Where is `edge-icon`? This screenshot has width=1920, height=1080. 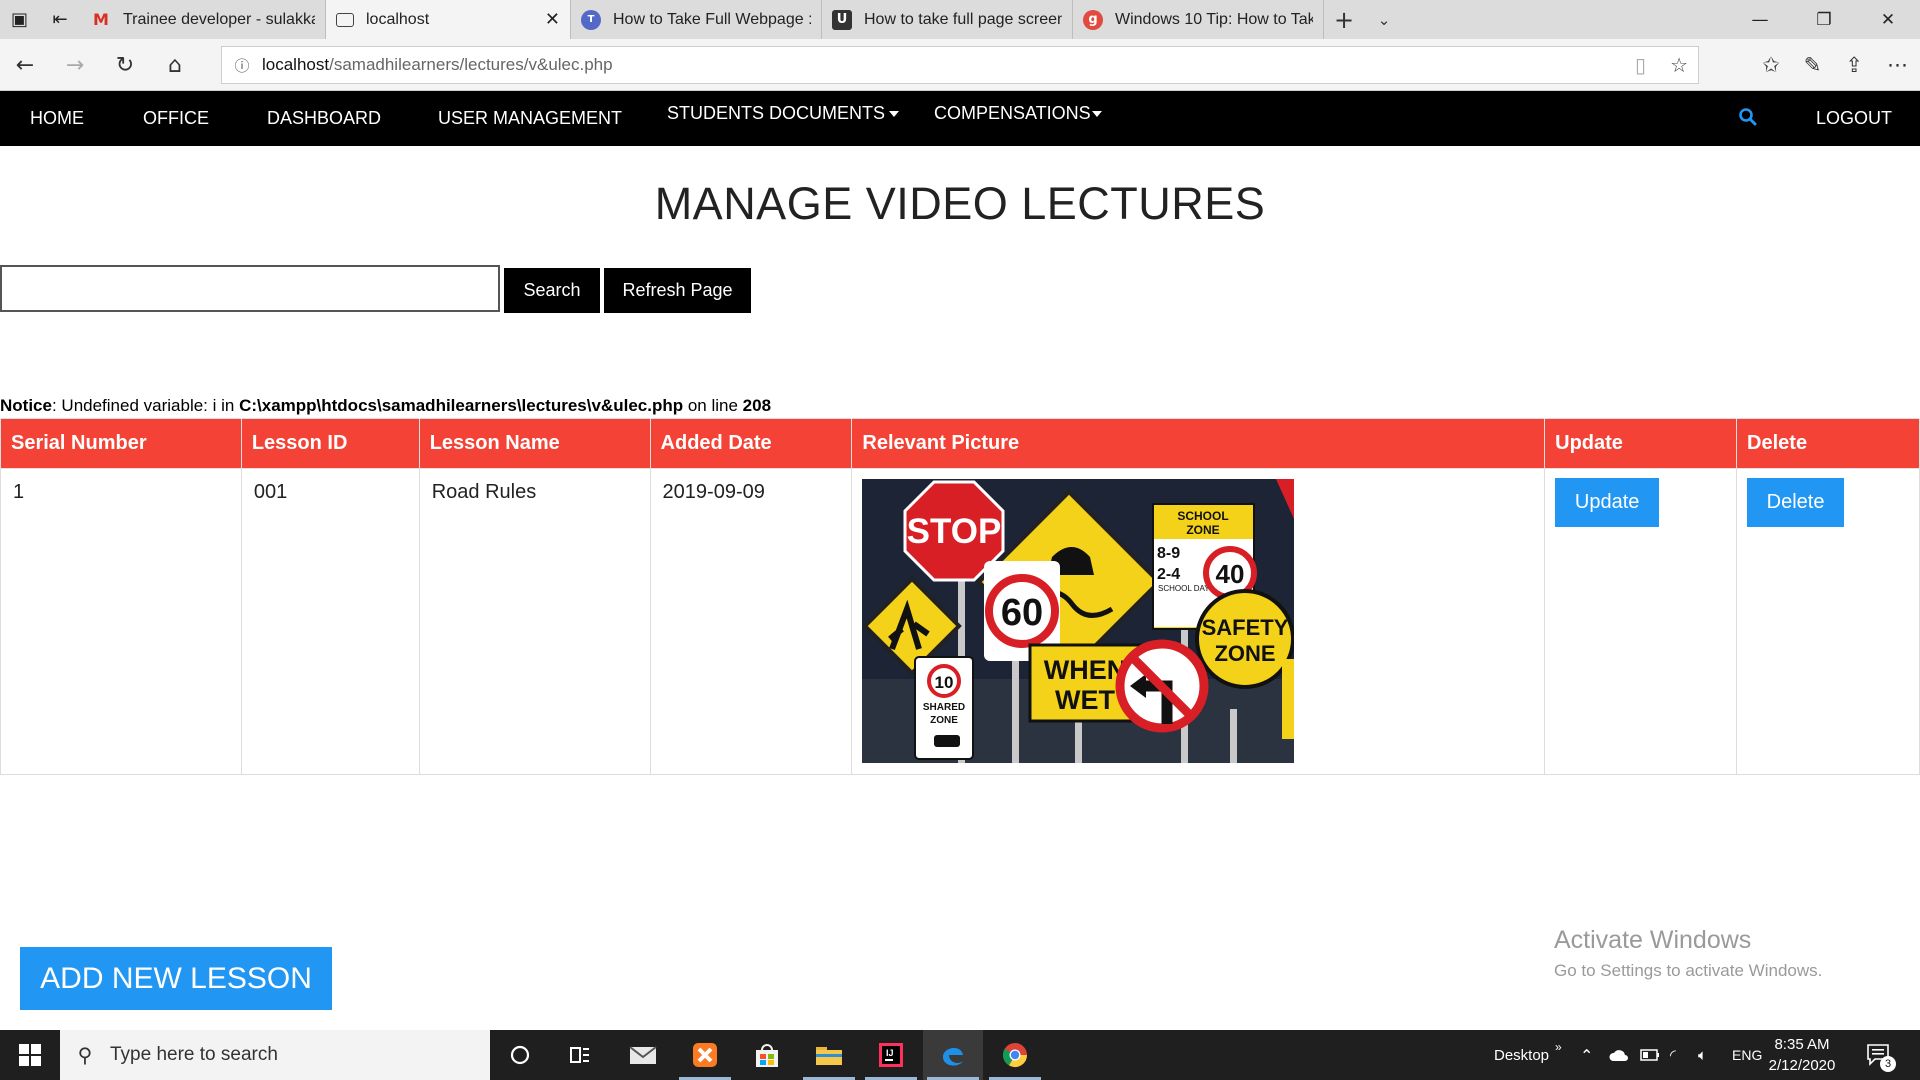
edge-icon is located at coordinates (953, 1055).